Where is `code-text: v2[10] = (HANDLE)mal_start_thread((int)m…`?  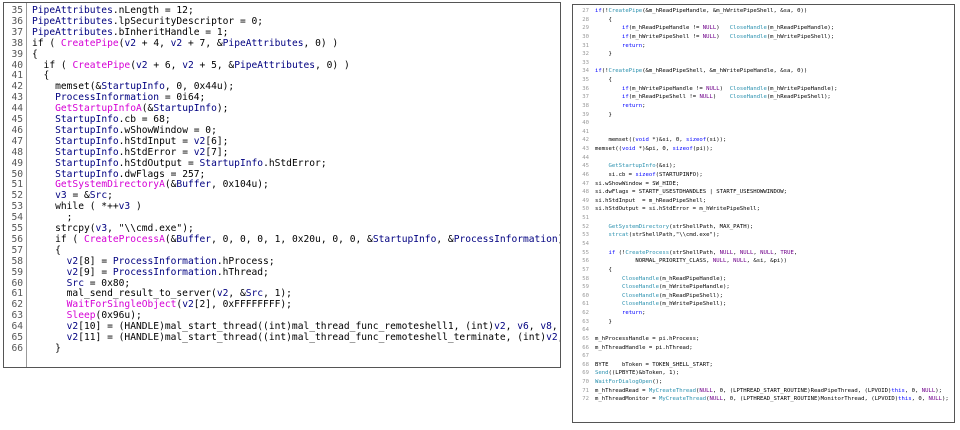
code-text: v2[10] = (HANDLE)mal_start_thread((int)m… is located at coordinates (296, 327).